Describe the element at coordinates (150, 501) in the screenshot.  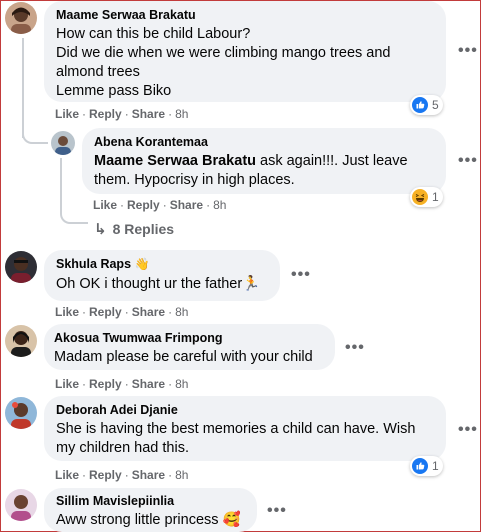
I see `comment-author: Sillim Mavislepiinlia` at that location.